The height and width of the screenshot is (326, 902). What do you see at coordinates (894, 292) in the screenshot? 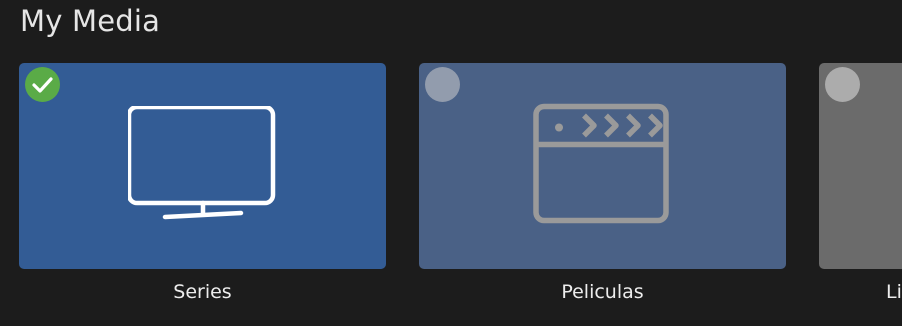
I see `library-label-partial: Li` at bounding box center [894, 292].